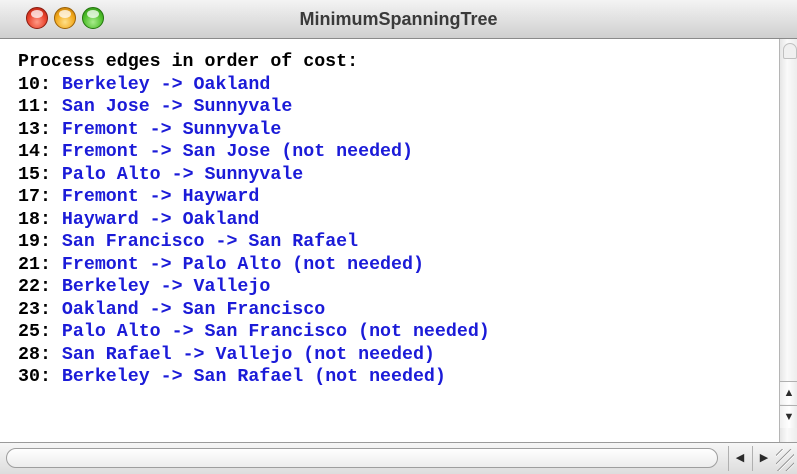  What do you see at coordinates (34, 309) in the screenshot?
I see `edge-cost: 23:` at bounding box center [34, 309].